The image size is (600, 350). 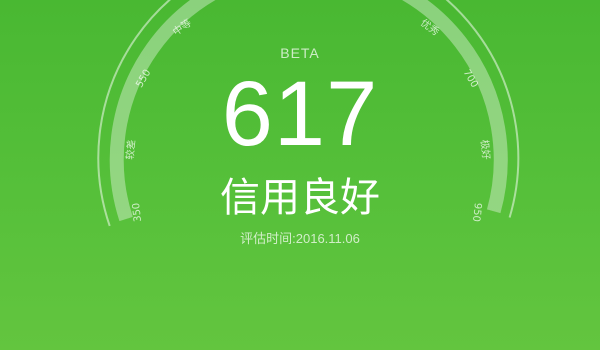 What do you see at coordinates (300, 198) in the screenshot?
I see `credit-status-label: 信用良好` at bounding box center [300, 198].